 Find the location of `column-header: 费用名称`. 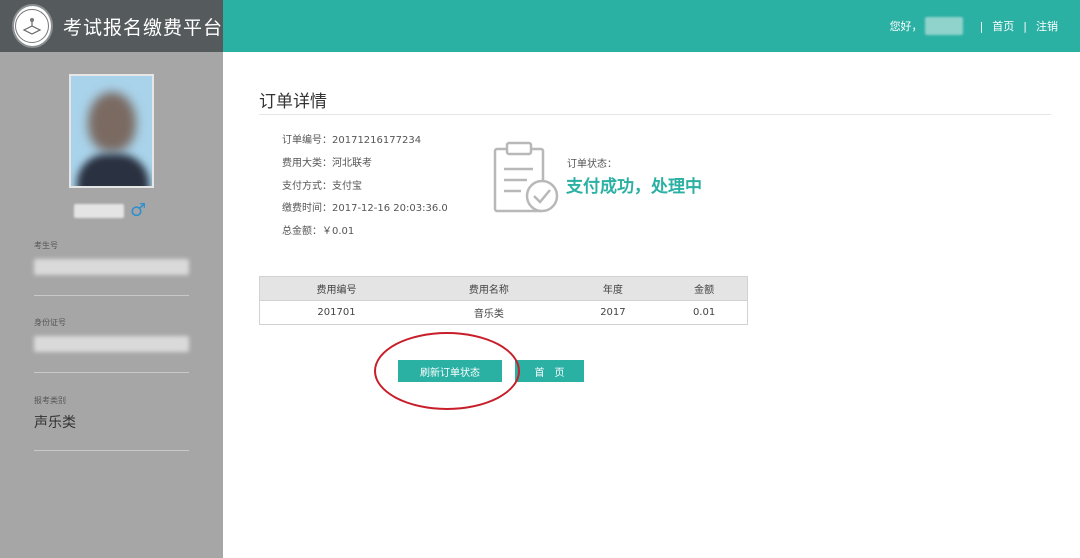

column-header: 费用名称 is located at coordinates (489, 288).